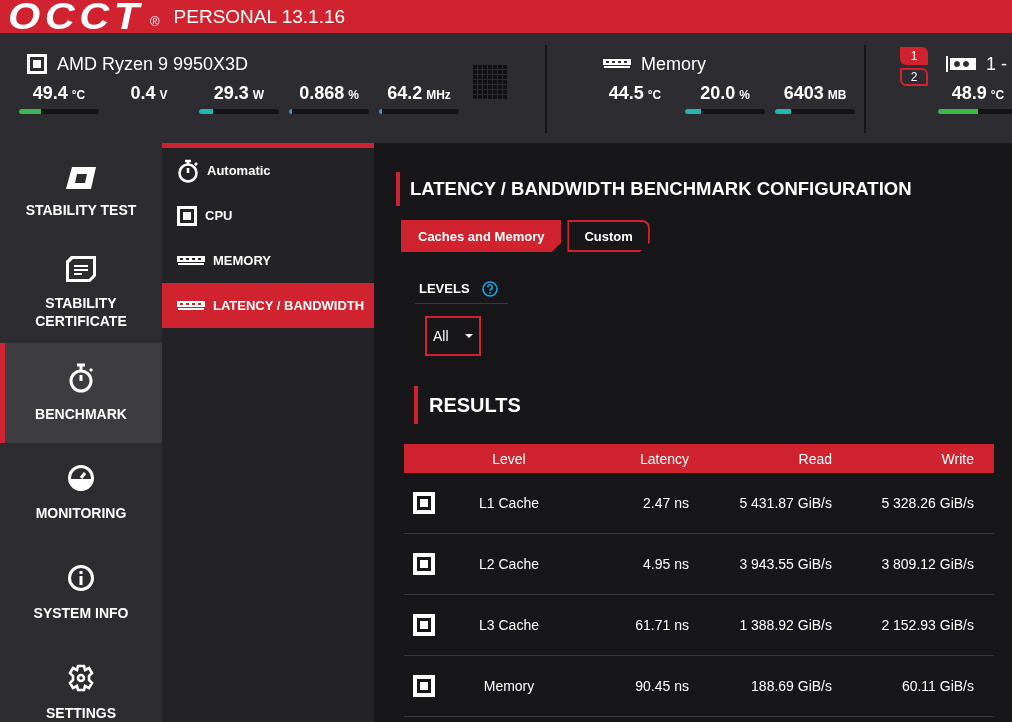  Describe the element at coordinates (791, 686) in the screenshot. I see `table-cell-text: 188.69 GiB/s` at that location.